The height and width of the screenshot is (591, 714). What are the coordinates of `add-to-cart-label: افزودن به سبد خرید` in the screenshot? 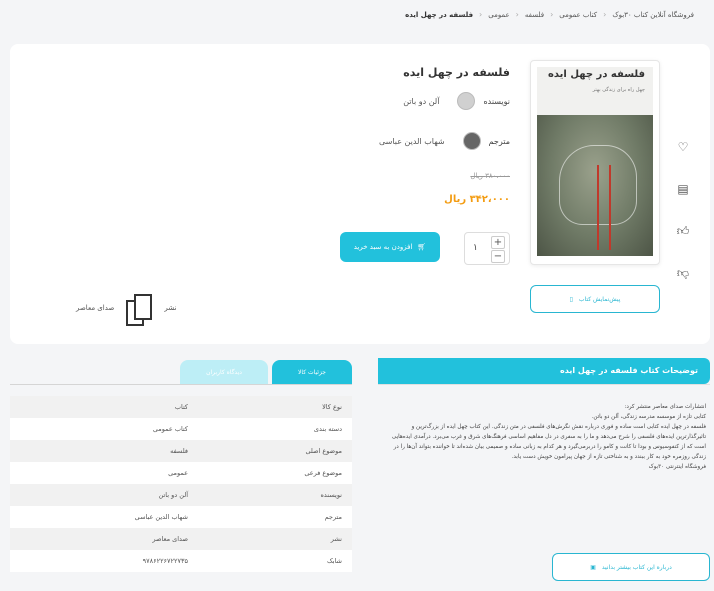 It's located at (383, 247).